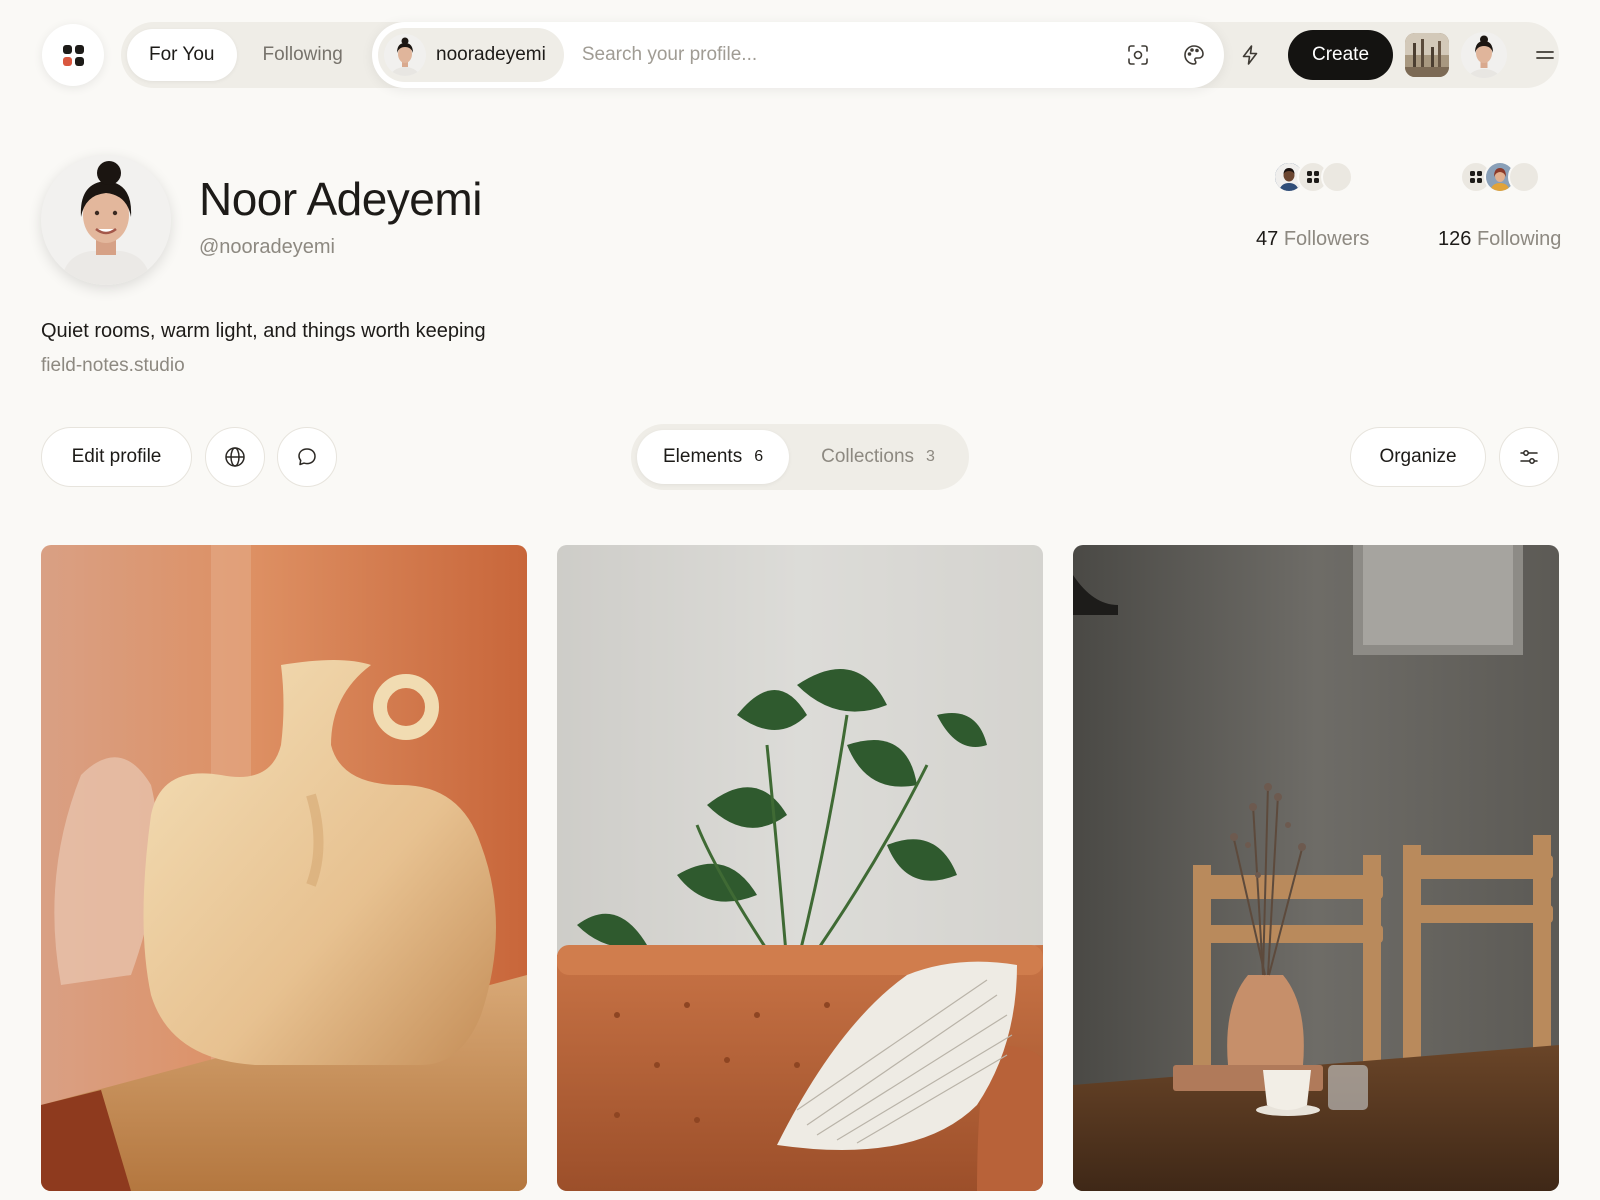 The width and height of the screenshot is (1600, 1200). Describe the element at coordinates (1499, 177) in the screenshot. I see `following-avatar-stack` at that location.